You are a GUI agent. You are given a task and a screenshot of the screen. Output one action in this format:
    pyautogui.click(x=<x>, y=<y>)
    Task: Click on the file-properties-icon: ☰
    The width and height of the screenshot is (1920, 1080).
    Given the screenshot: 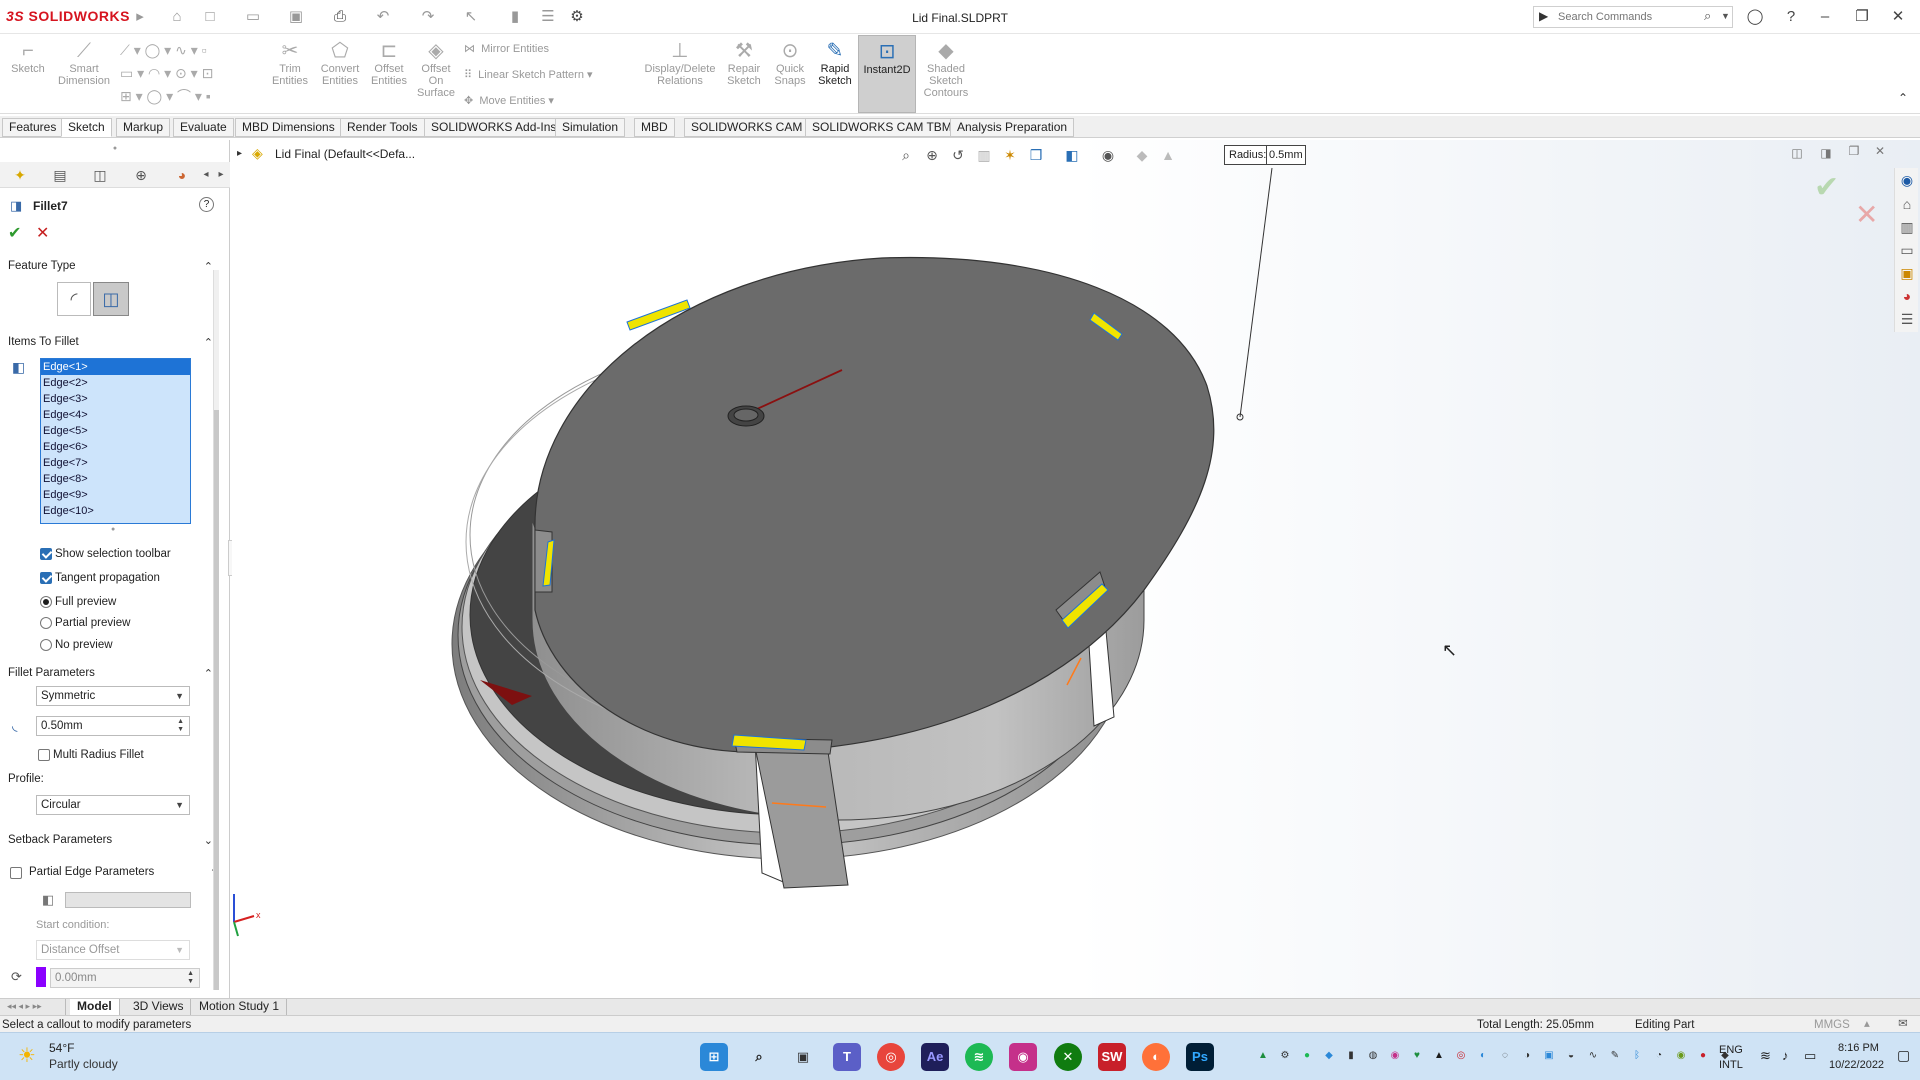 What is the action you would take?
    pyautogui.click(x=548, y=17)
    